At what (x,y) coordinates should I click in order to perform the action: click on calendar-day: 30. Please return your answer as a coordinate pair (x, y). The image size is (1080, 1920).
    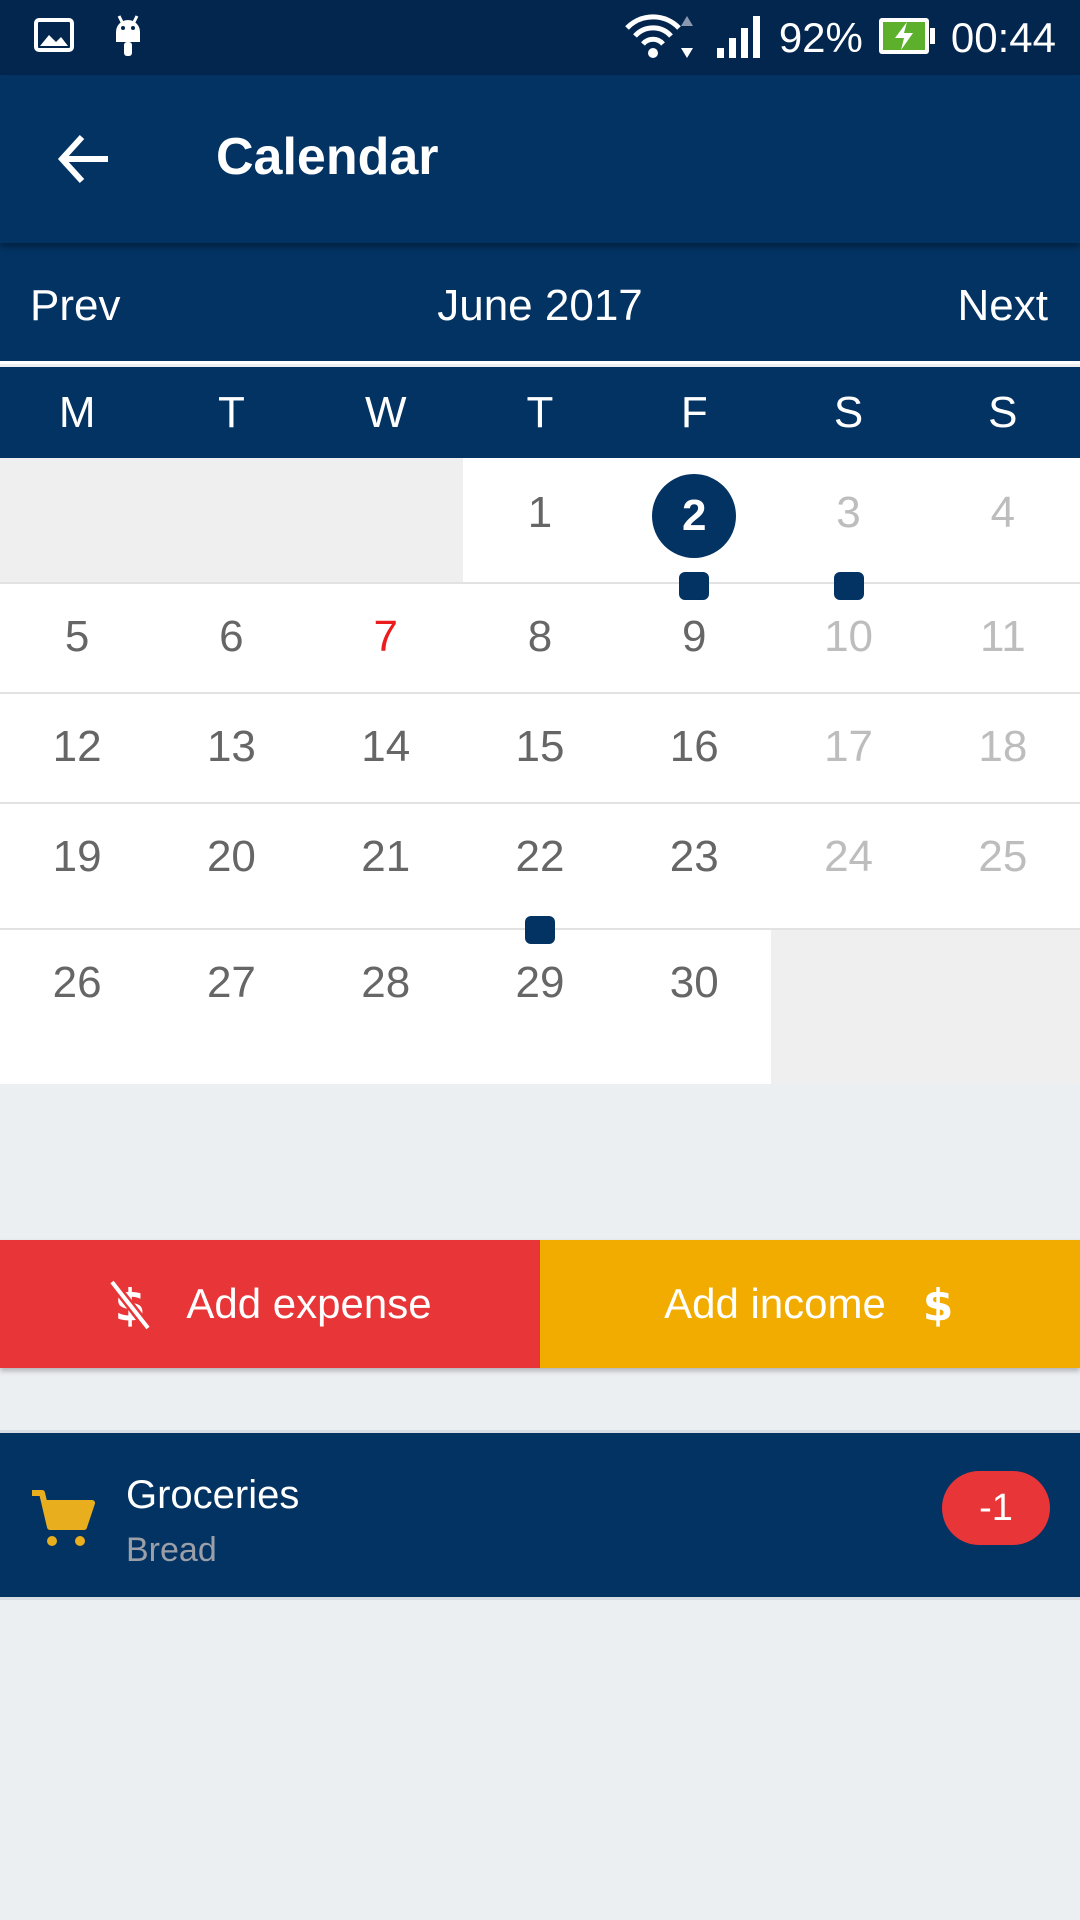
    Looking at the image, I should click on (694, 1007).